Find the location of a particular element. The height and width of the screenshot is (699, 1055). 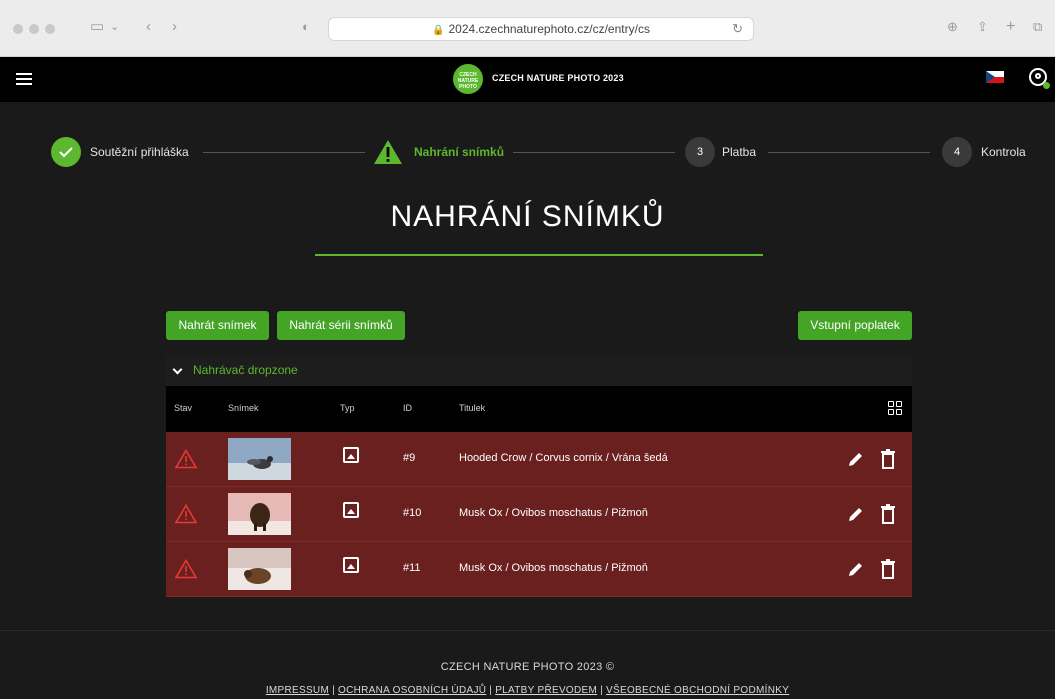

url-display: 🔒 2024.czechnaturephoto.cz/cz/entry/cs is located at coordinates (541, 29).